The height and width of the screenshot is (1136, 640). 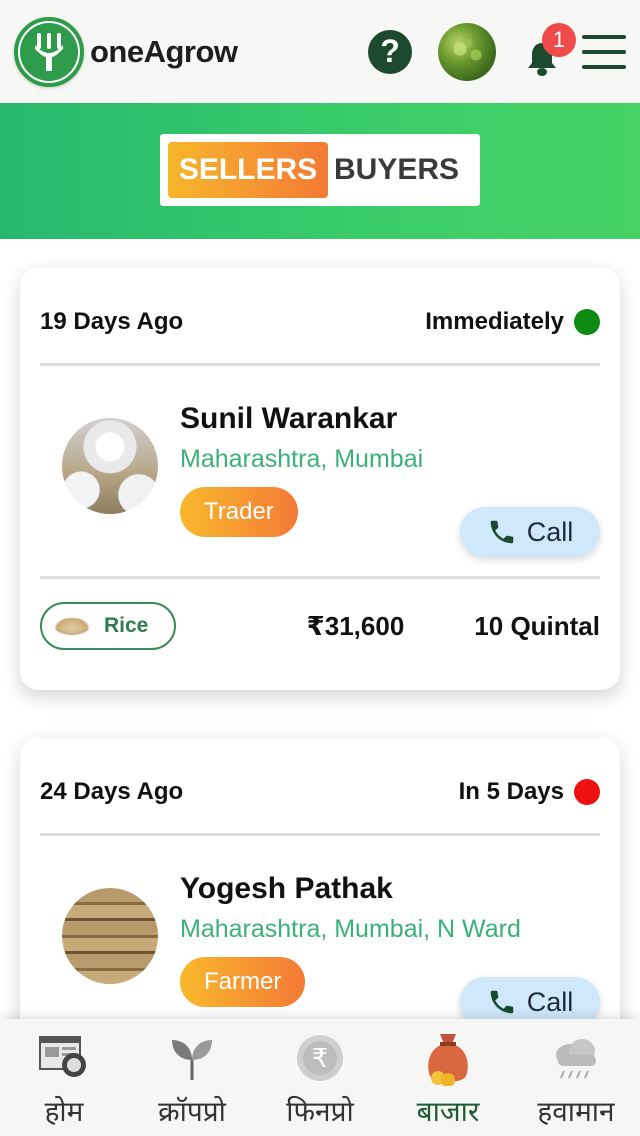 I want to click on help-icon: ?, so click(x=390, y=51).